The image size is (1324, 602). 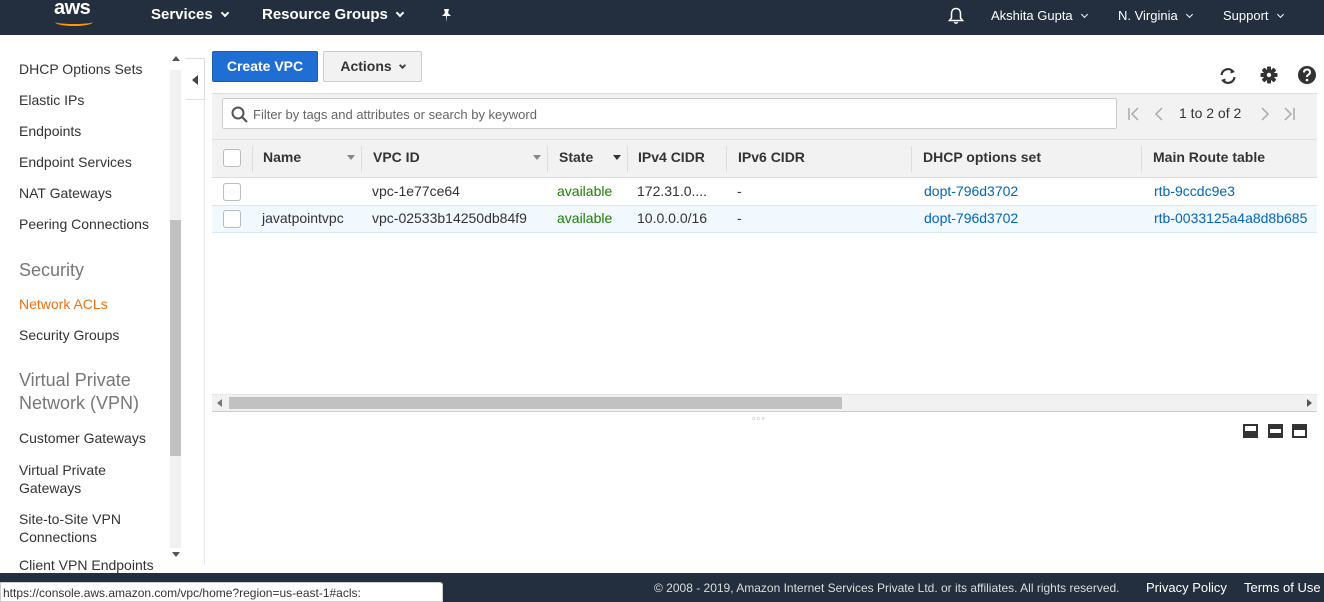 What do you see at coordinates (204, 332) in the screenshot?
I see `sidebar-divider` at bounding box center [204, 332].